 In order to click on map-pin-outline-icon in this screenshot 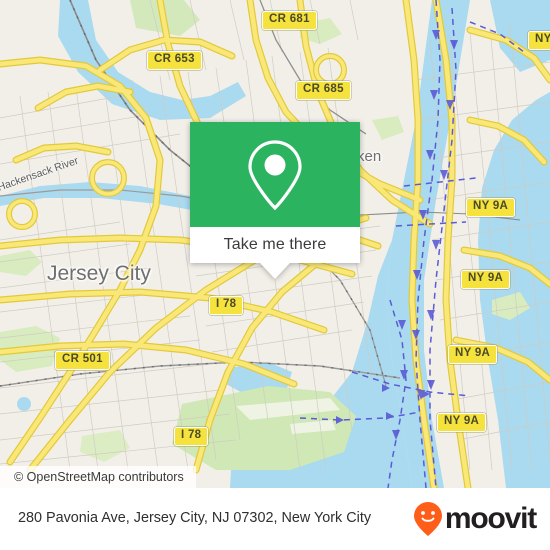, I will do `click(275, 174)`.